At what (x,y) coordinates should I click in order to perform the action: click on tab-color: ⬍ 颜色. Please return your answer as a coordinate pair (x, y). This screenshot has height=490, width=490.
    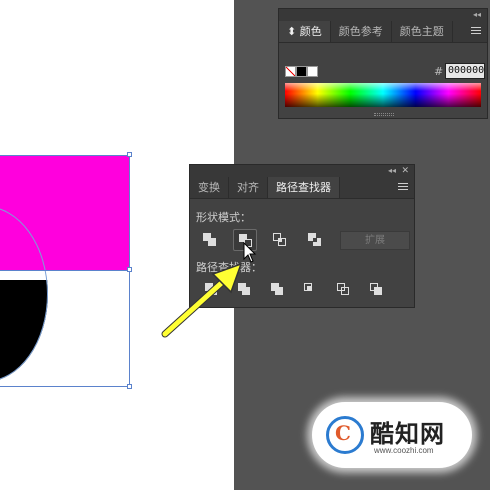
    Looking at the image, I should click on (305, 31).